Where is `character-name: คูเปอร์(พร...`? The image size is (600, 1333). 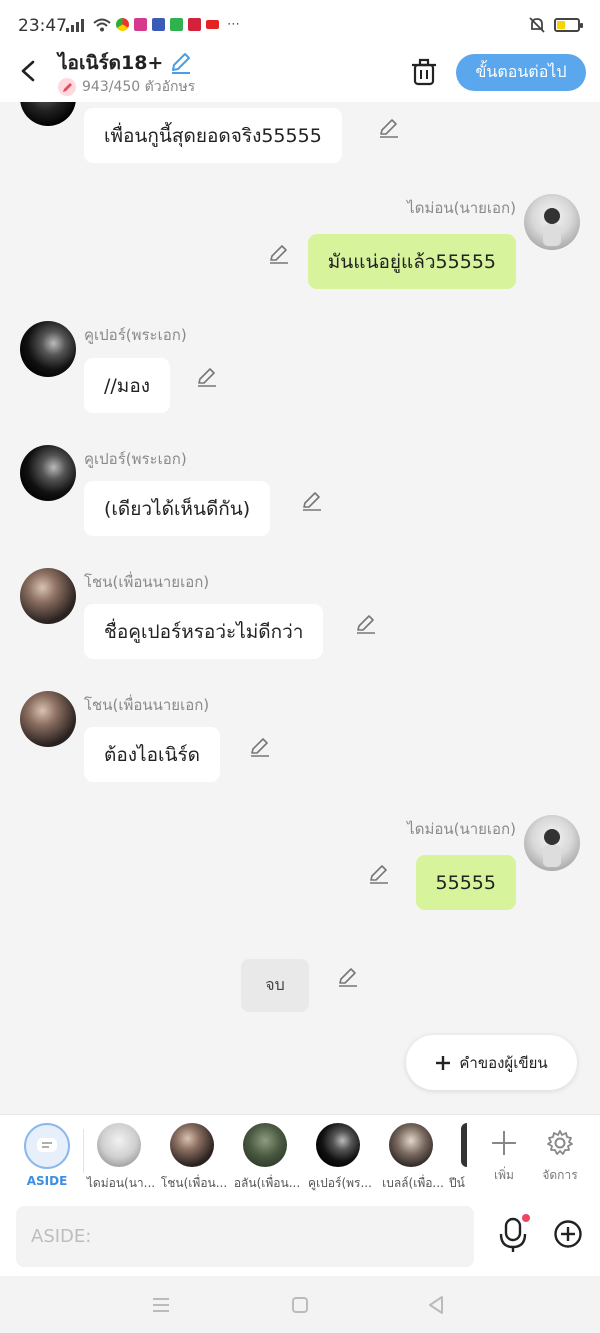
character-name: คูเปอร์(พร... is located at coordinates (340, 1183).